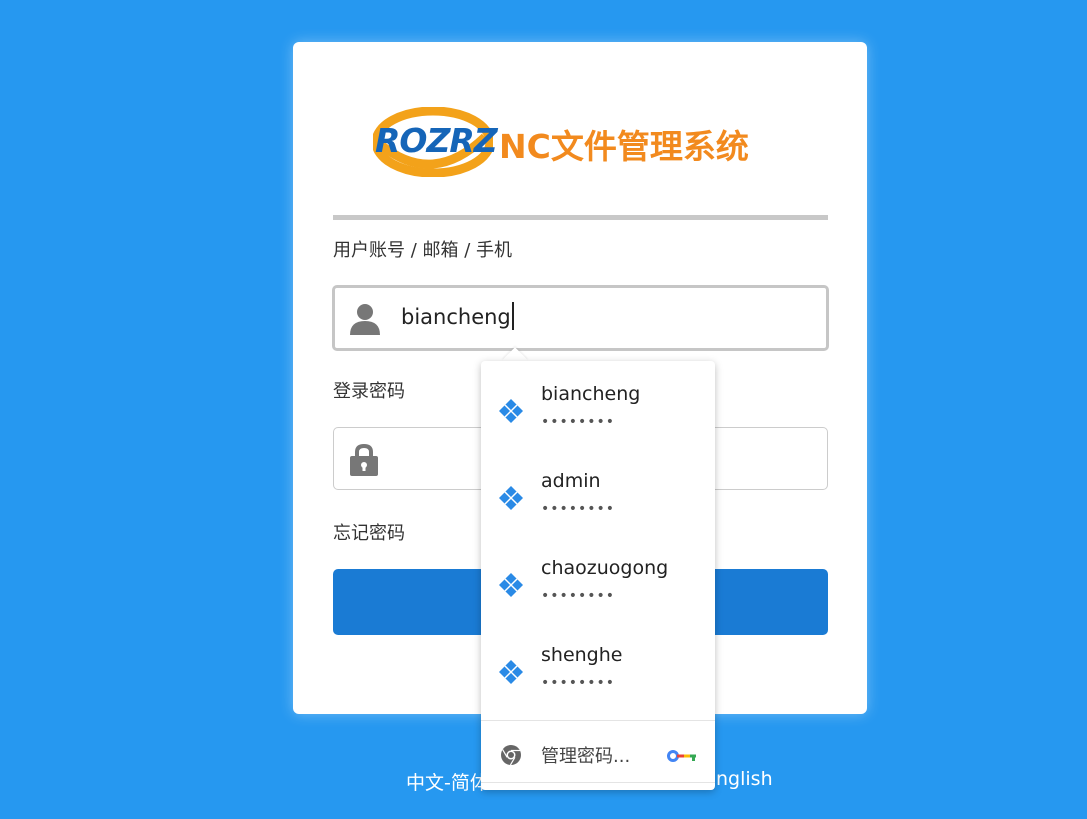  I want to click on logo-mark: ROZRZ, so click(436, 140).